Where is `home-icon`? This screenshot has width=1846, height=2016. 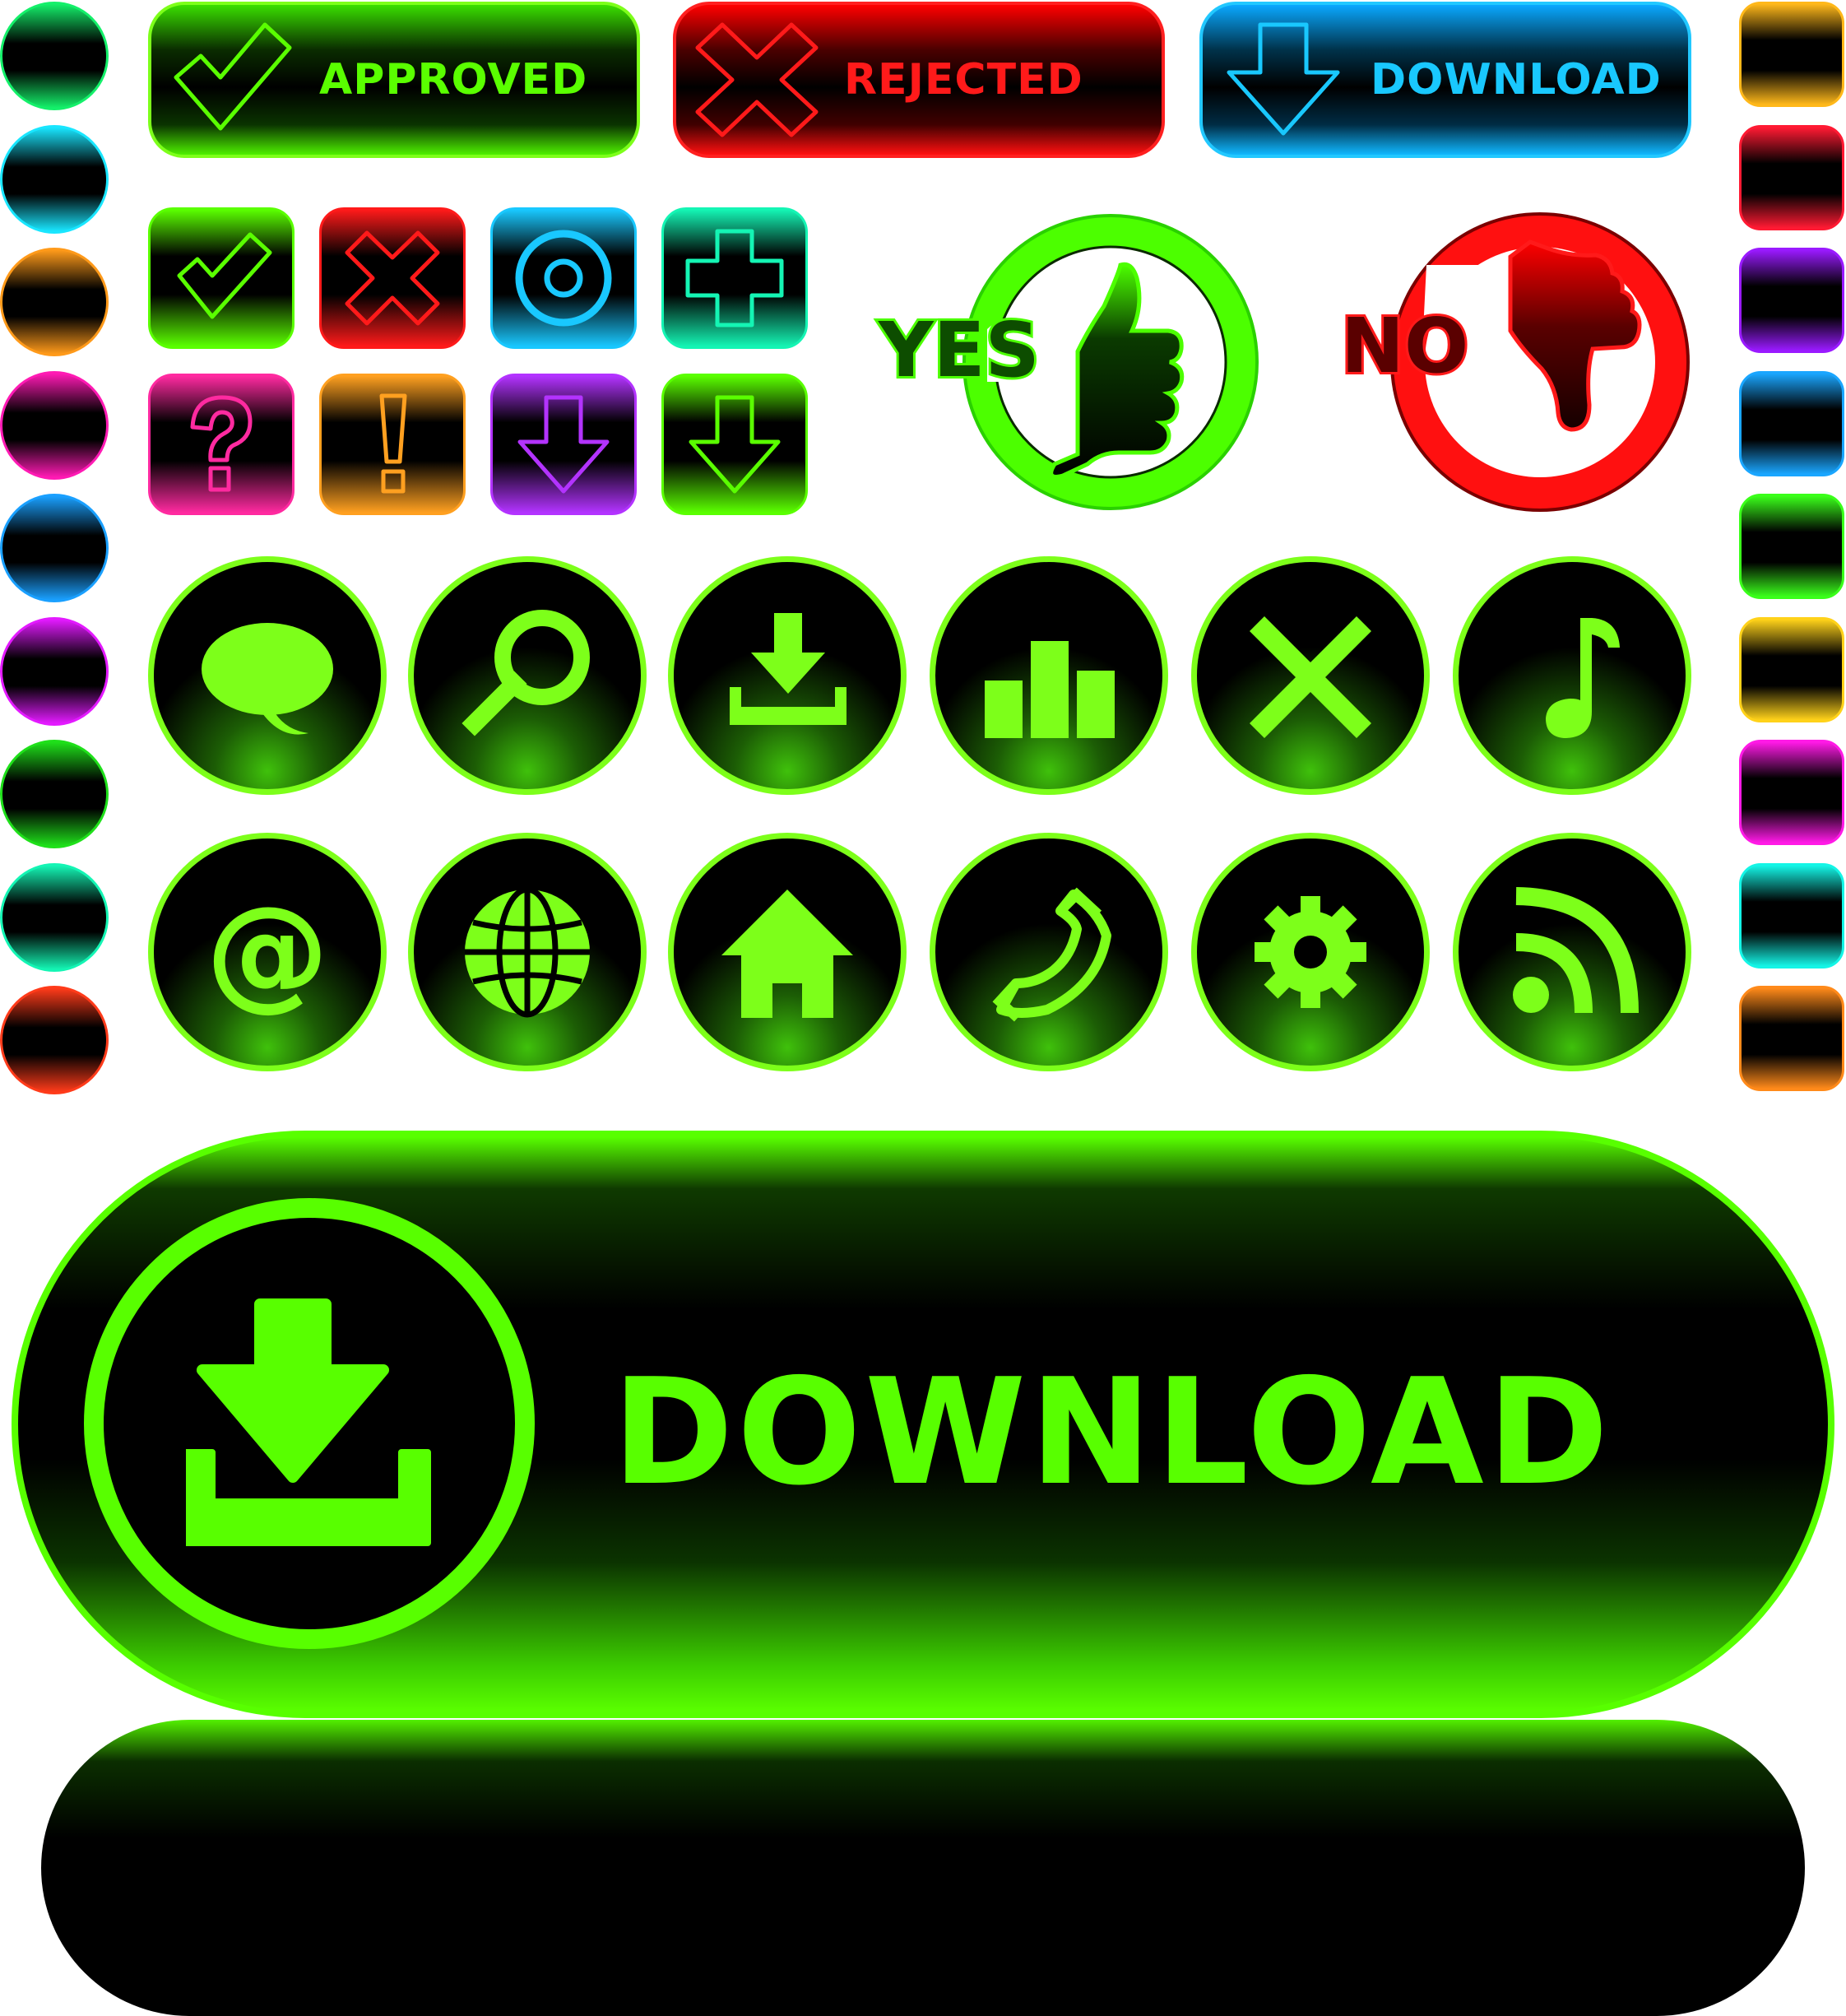
home-icon is located at coordinates (787, 954).